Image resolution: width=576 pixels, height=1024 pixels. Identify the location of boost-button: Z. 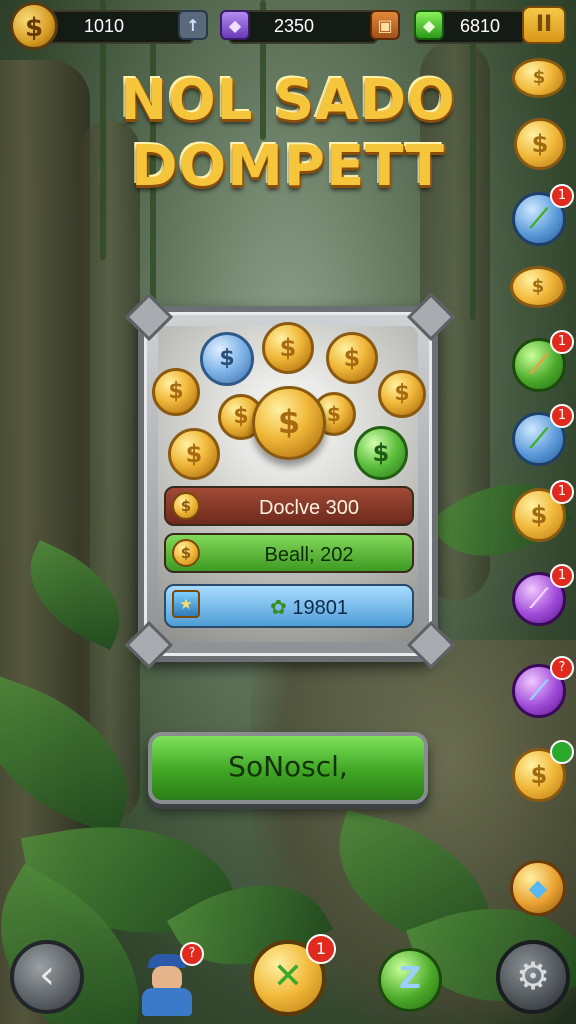
(410, 980).